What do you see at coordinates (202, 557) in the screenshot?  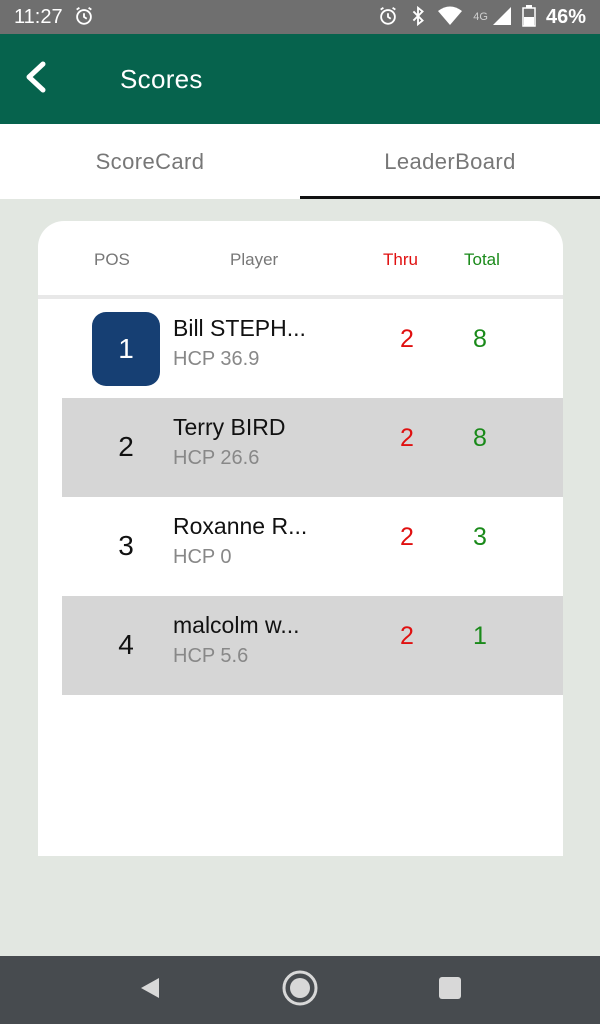 I see `player-handicap: HCP 0` at bounding box center [202, 557].